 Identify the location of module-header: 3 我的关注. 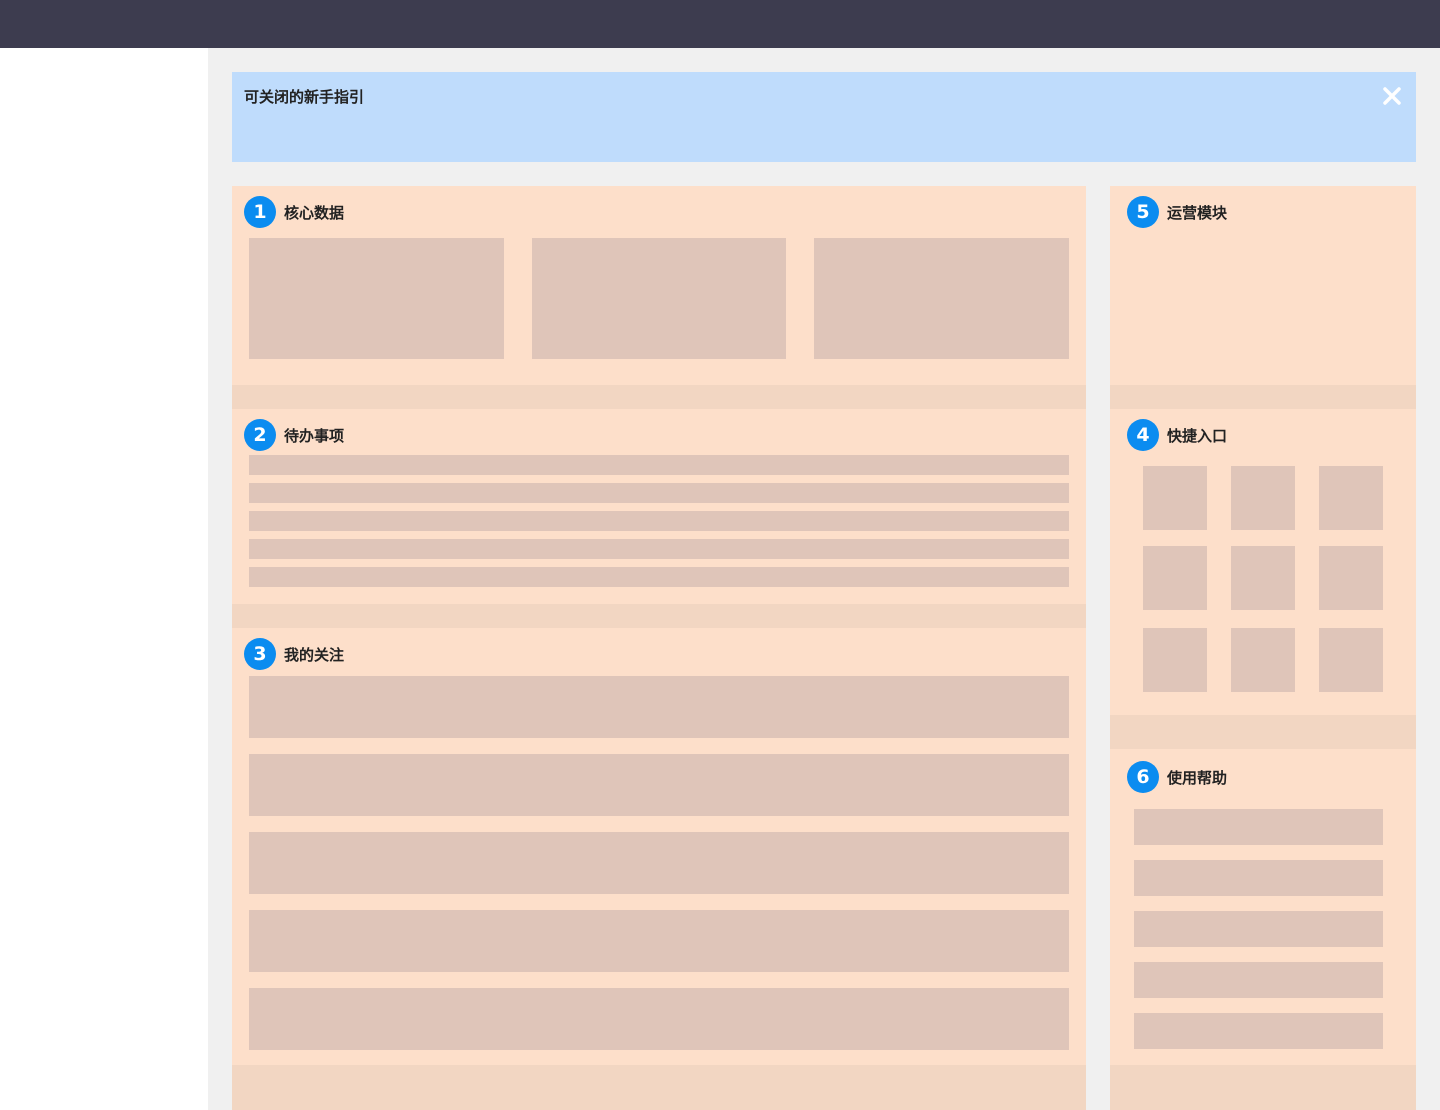
(294, 654).